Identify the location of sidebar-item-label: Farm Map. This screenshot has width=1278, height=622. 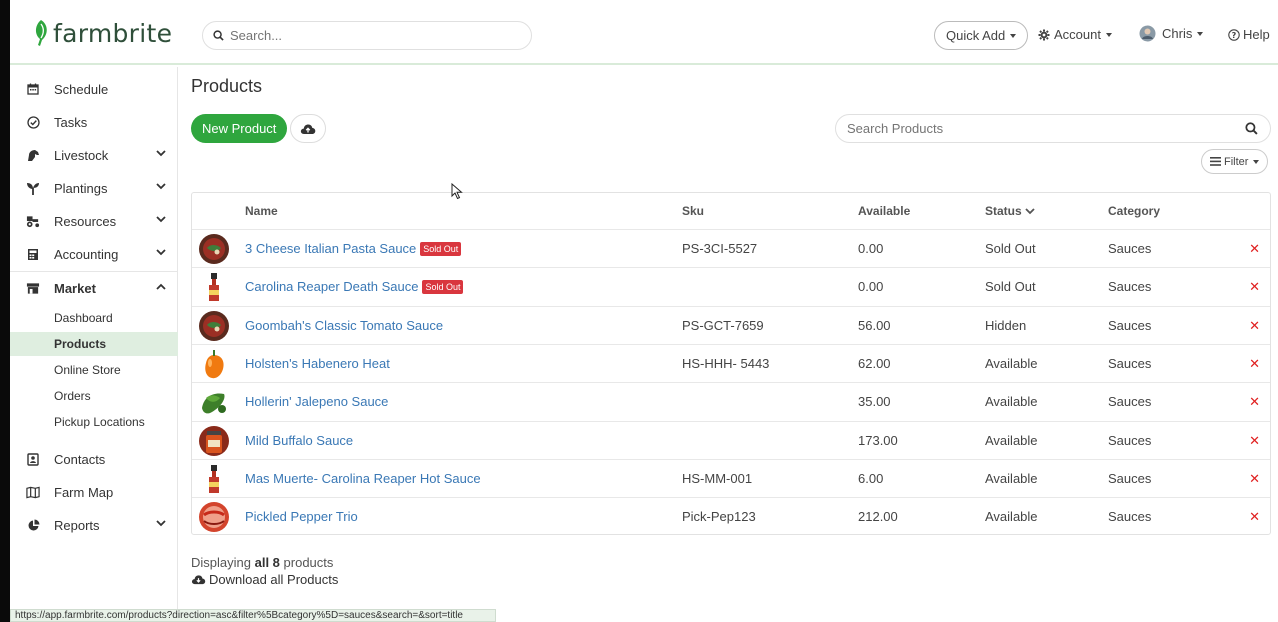
(84, 492).